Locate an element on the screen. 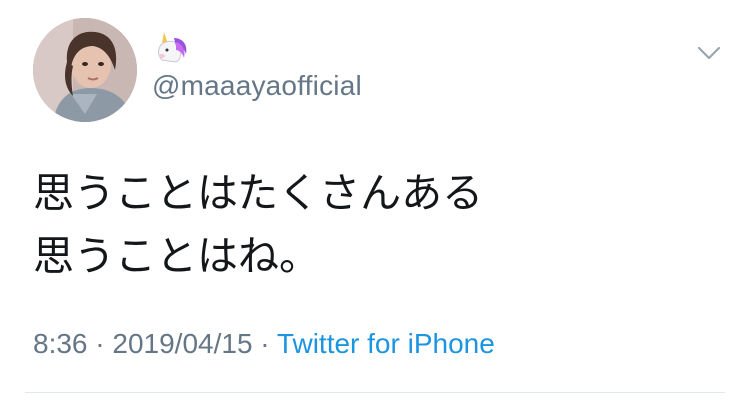  tweet-date: 2019/04/15 is located at coordinates (182, 343).